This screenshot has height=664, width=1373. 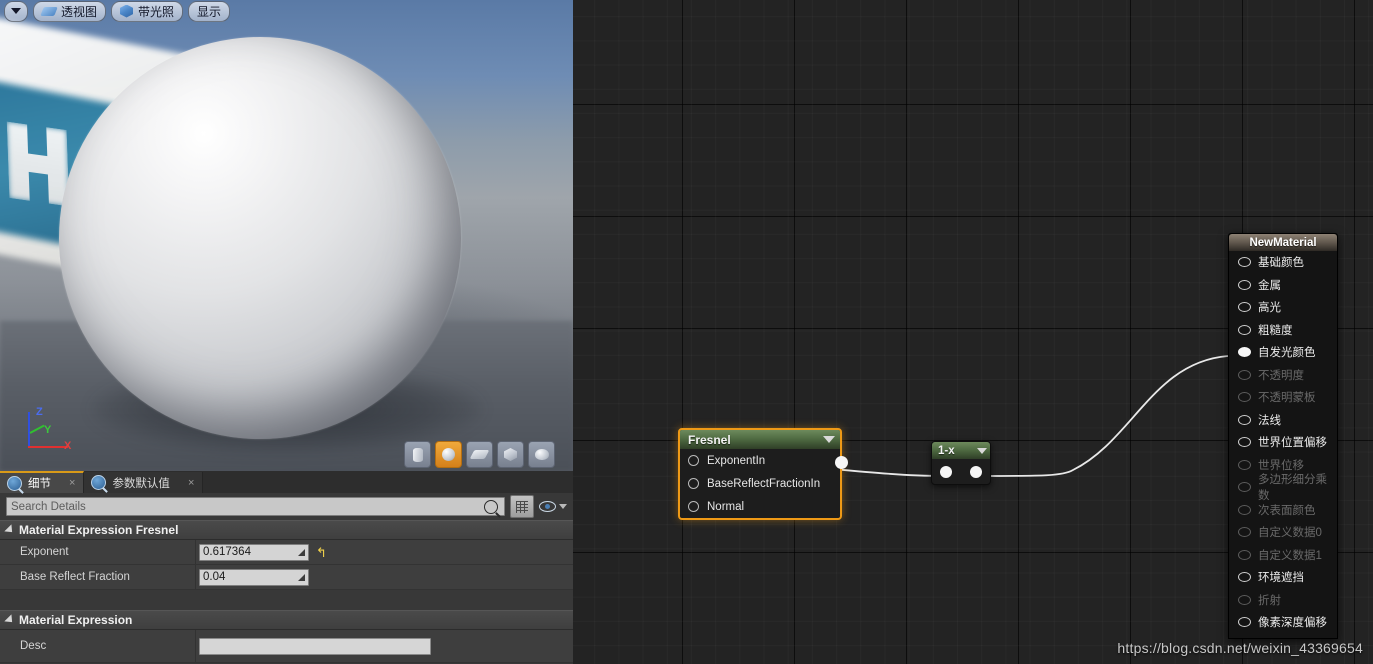 What do you see at coordinates (760, 483) in the screenshot?
I see `node-pin-base-reflect-fraction-in: BaseReflectFractionIn` at bounding box center [760, 483].